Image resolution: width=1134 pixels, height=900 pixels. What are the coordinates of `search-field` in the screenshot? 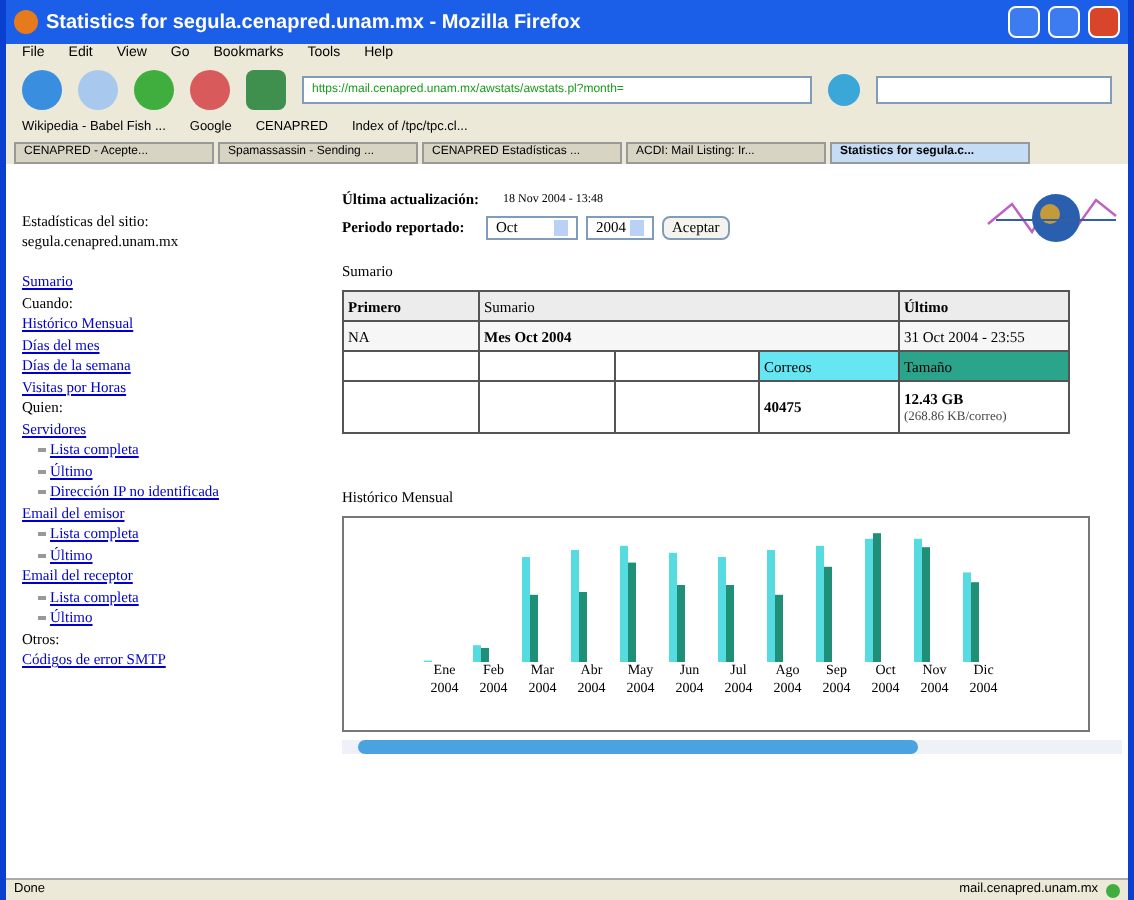 It's located at (994, 90).